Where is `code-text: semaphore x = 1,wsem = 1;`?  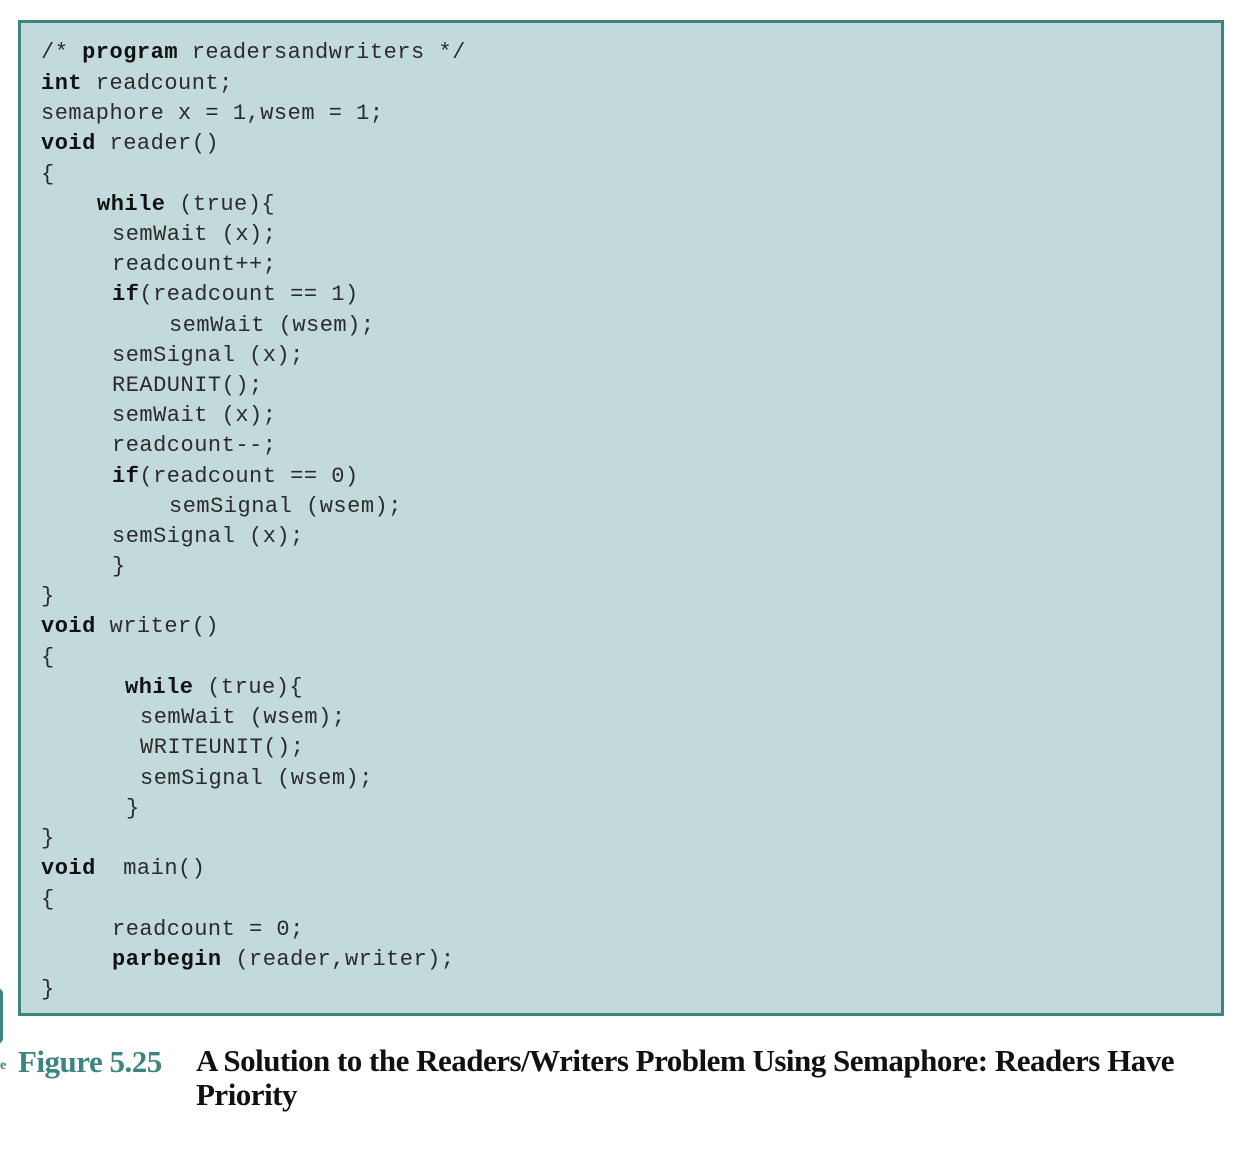
code-text: semaphore x = 1,wsem = 1; is located at coordinates (212, 113).